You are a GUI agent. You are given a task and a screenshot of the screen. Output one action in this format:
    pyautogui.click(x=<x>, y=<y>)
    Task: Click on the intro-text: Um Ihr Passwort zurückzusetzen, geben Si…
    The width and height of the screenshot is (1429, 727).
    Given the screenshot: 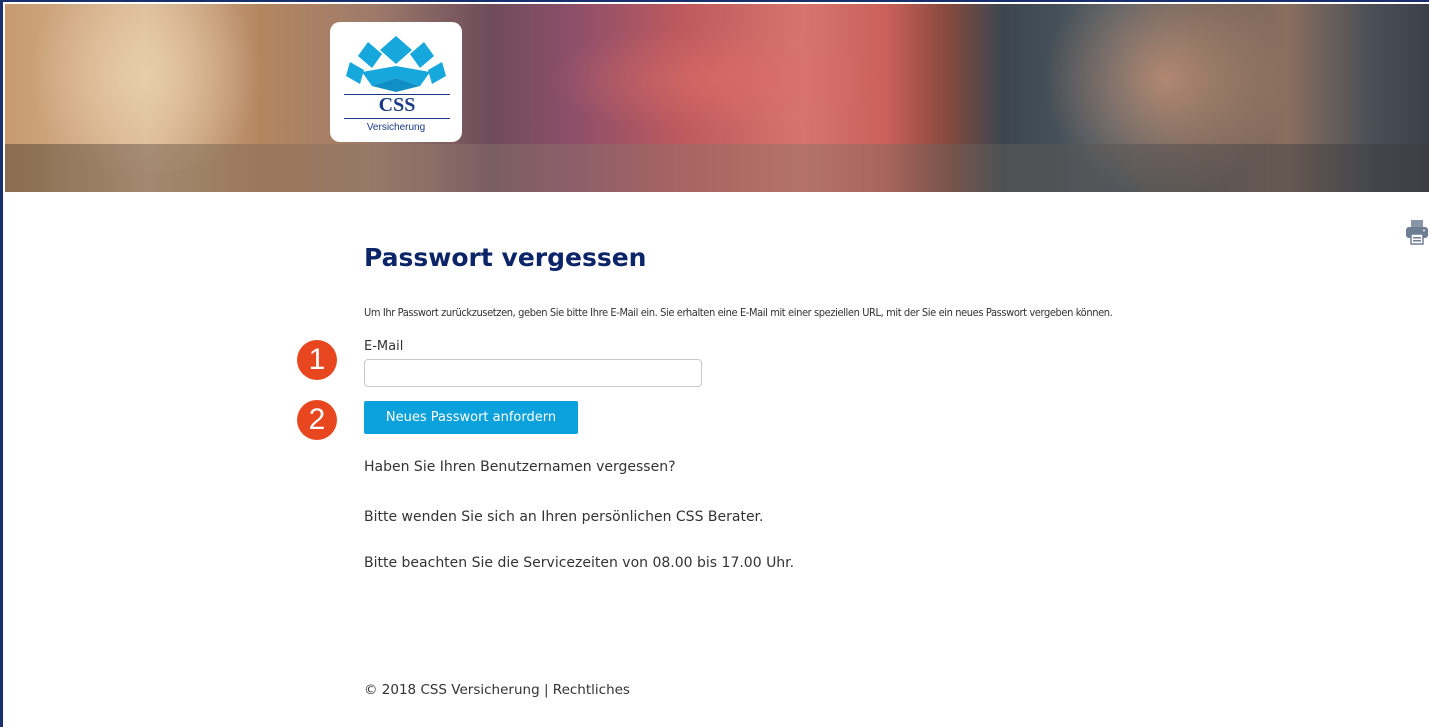 What is the action you would take?
    pyautogui.click(x=738, y=312)
    